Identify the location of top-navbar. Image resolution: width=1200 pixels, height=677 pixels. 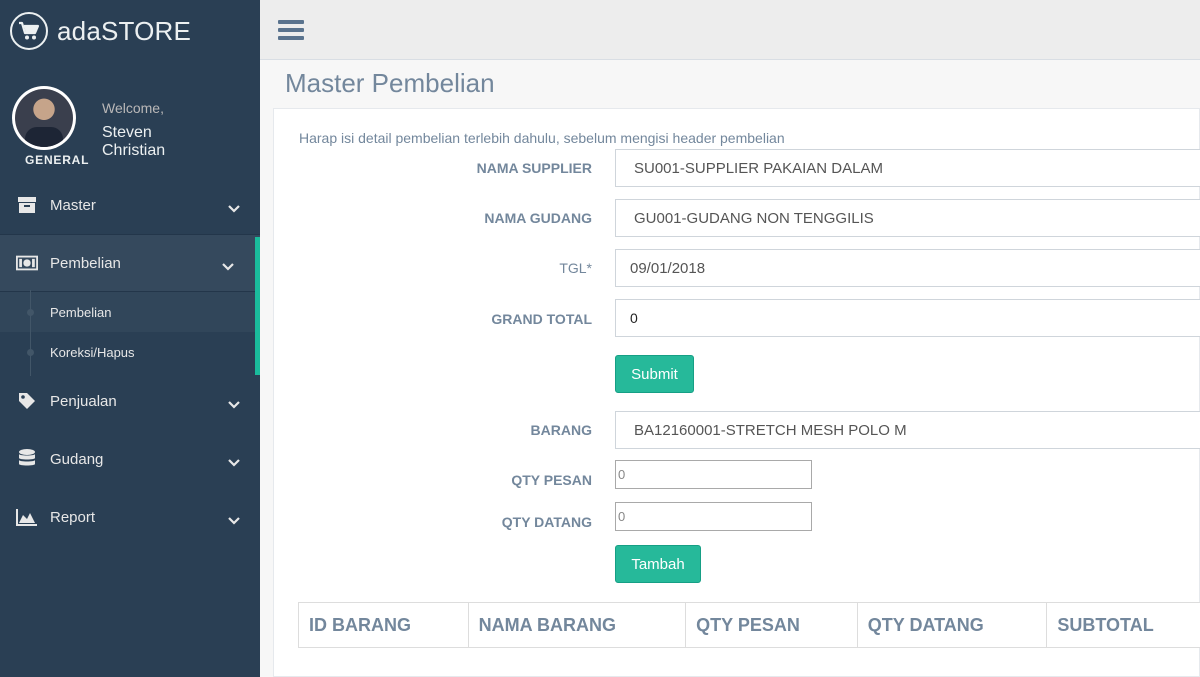
(730, 30).